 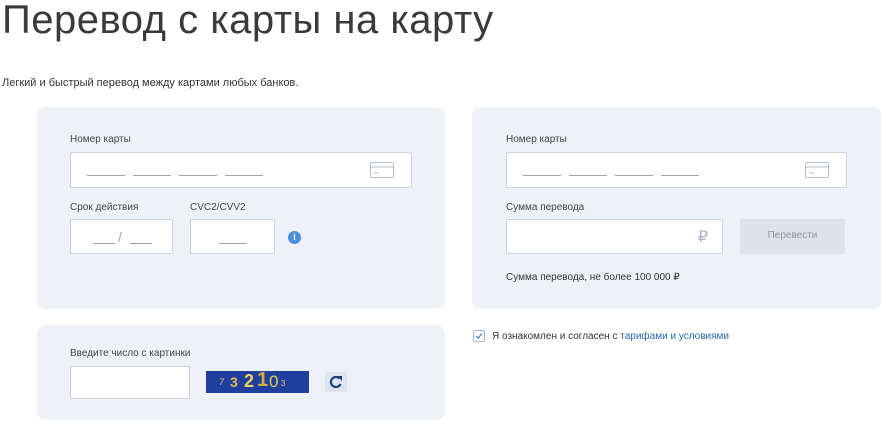 I want to click on refresh-icon, so click(x=335, y=382).